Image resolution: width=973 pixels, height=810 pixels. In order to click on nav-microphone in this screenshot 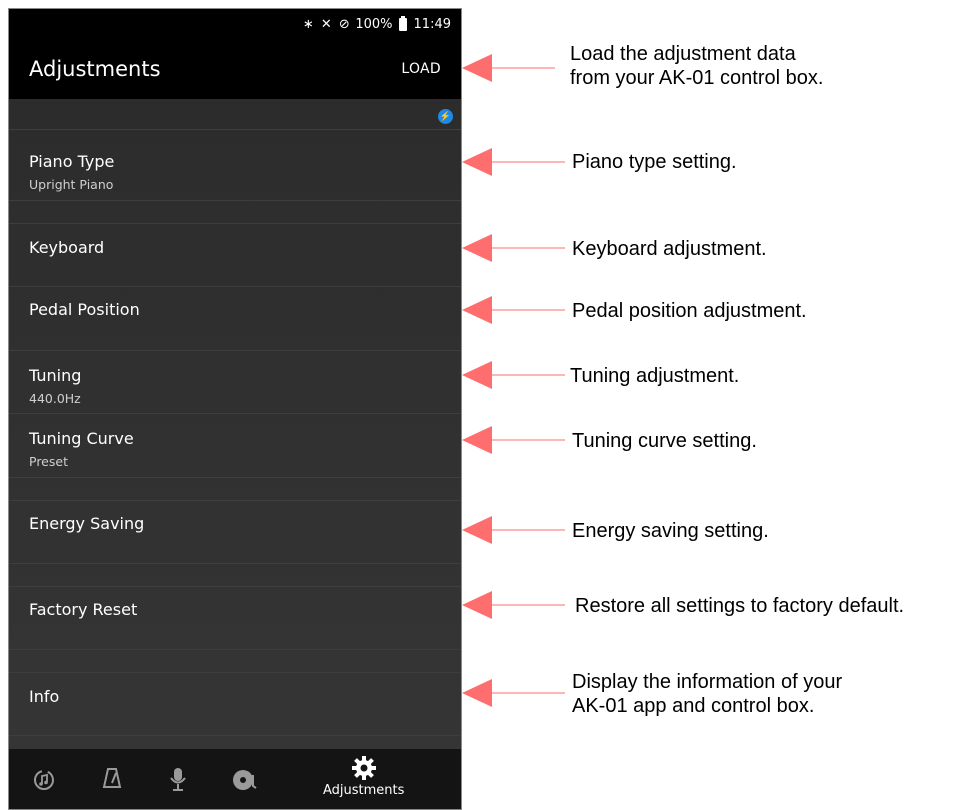, I will do `click(178, 779)`.